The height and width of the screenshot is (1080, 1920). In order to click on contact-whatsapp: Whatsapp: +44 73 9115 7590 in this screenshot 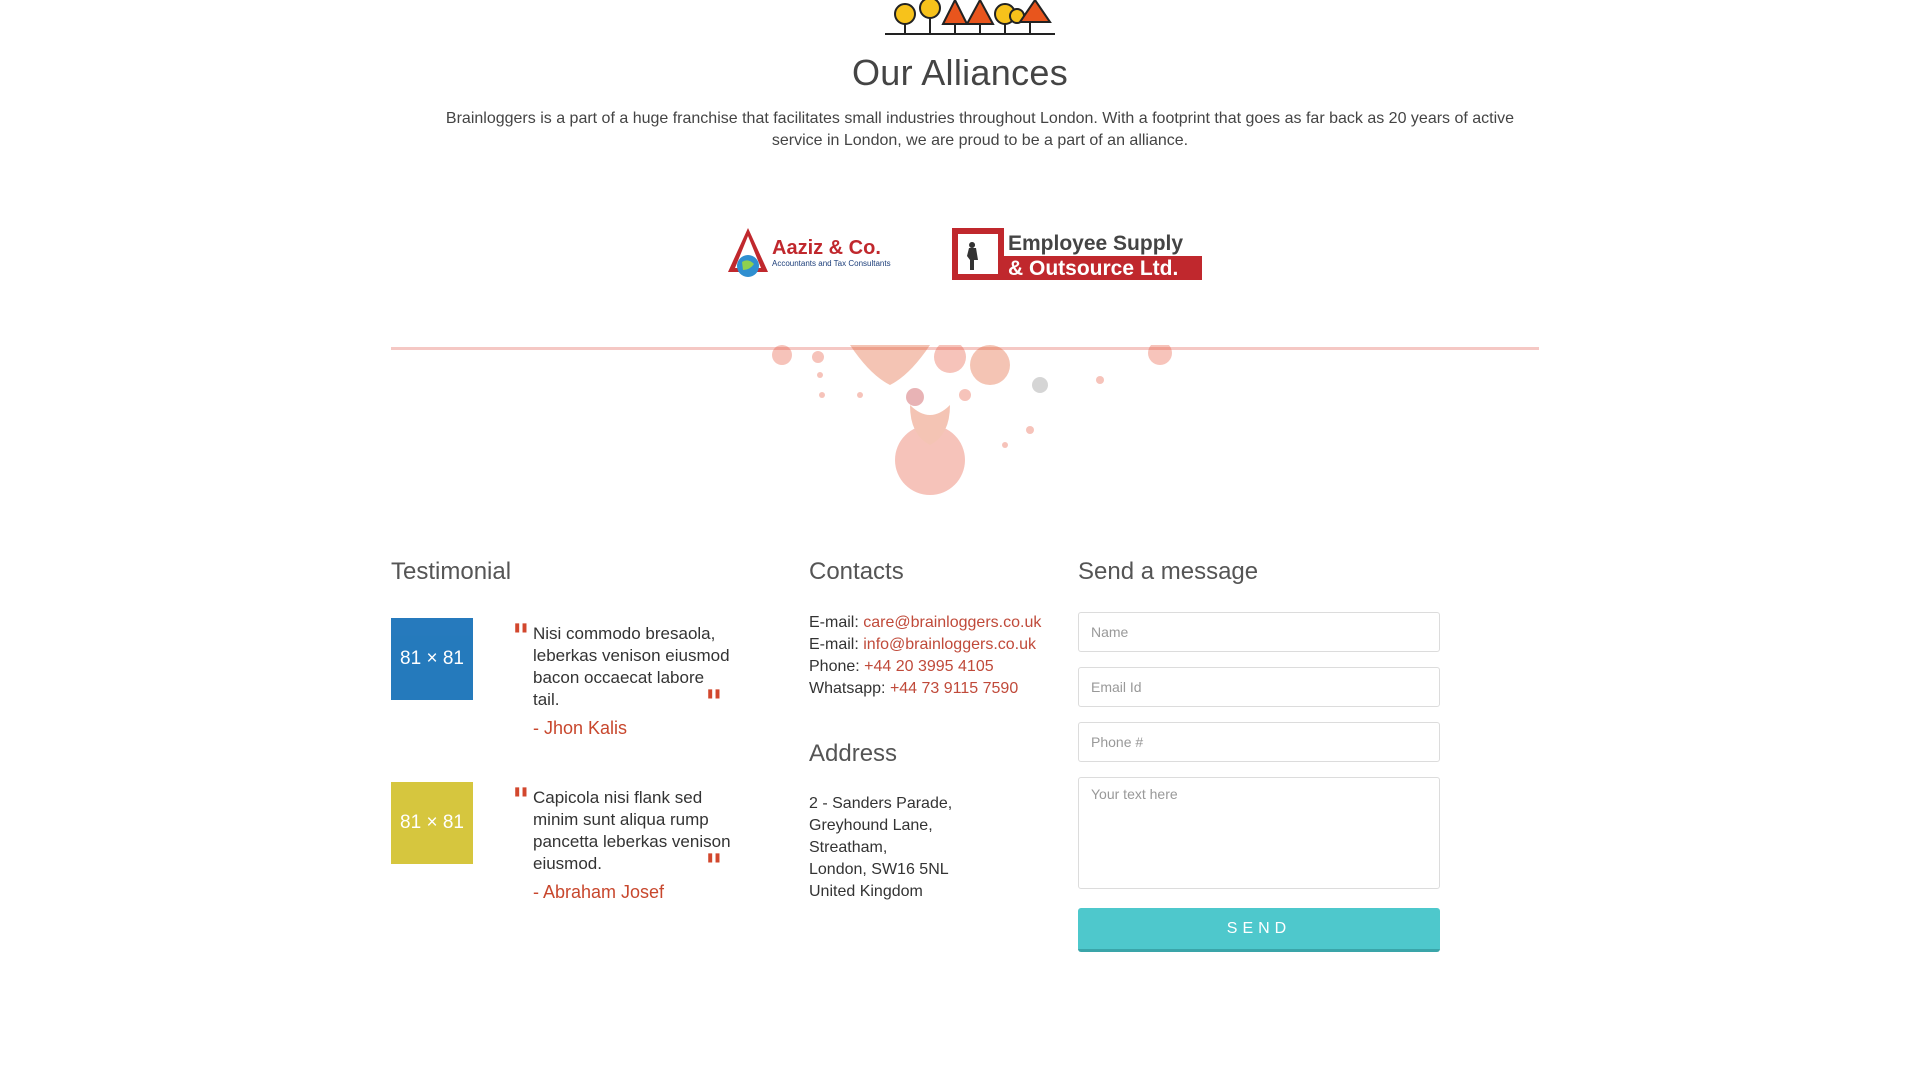, I will do `click(925, 689)`.